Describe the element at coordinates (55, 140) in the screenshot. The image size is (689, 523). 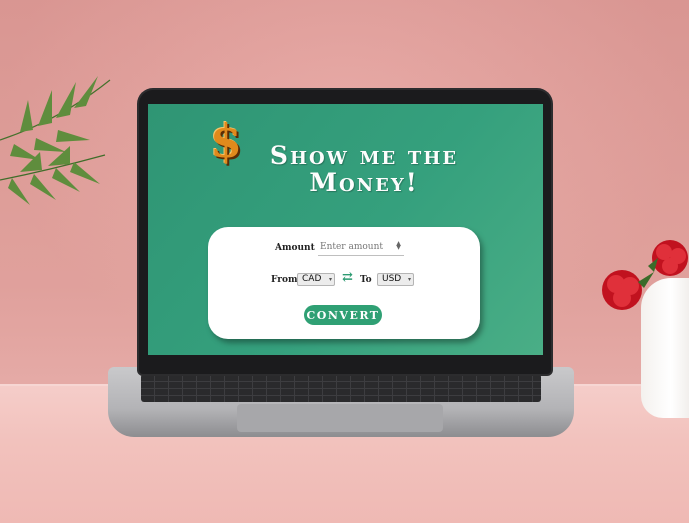
I see `plant-leaves` at that location.